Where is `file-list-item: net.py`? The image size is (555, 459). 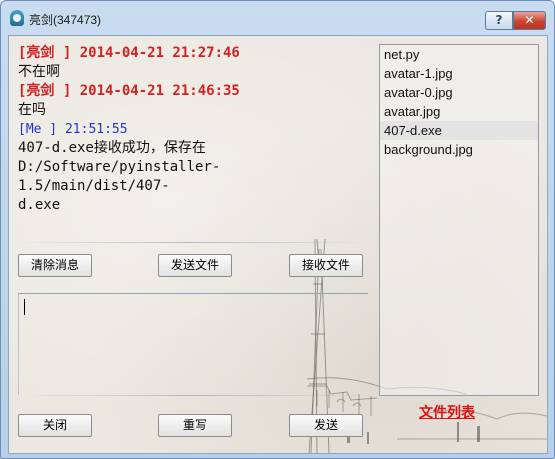
file-list-item: net.py is located at coordinates (459, 54).